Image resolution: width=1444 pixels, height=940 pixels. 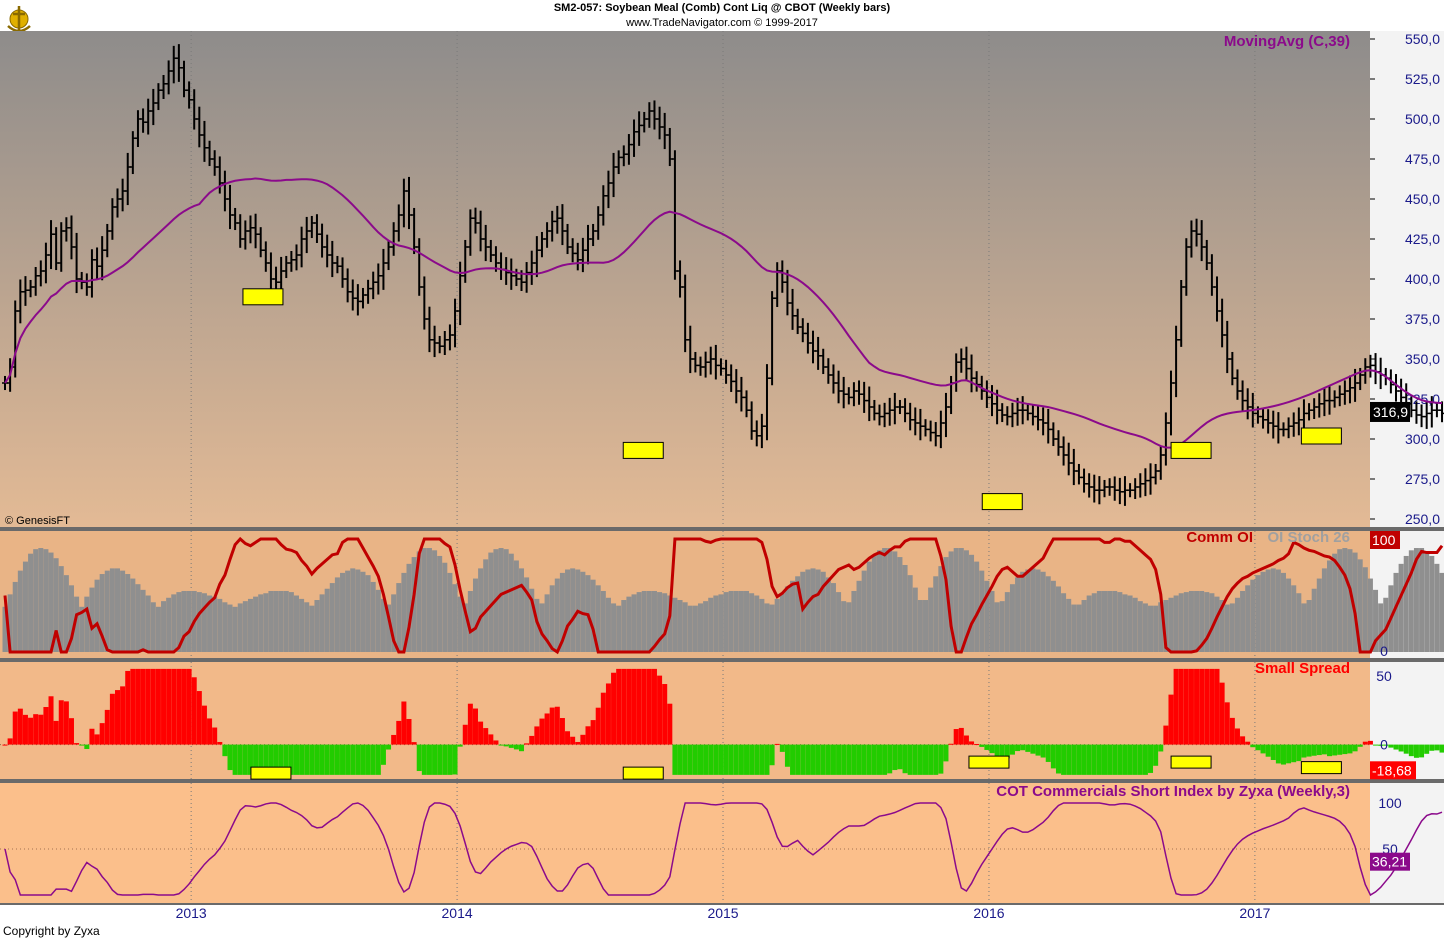 I want to click on y-tick-label: 275,0, so click(x=1422, y=479).